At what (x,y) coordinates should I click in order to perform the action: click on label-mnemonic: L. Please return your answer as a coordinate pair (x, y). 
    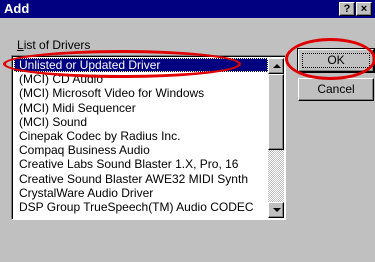
    Looking at the image, I should click on (20, 45).